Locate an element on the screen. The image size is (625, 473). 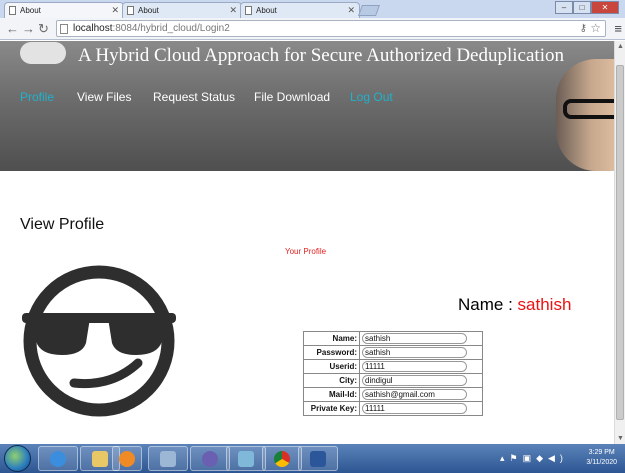
clock-time: 3:29 PM is located at coordinates (601, 452).